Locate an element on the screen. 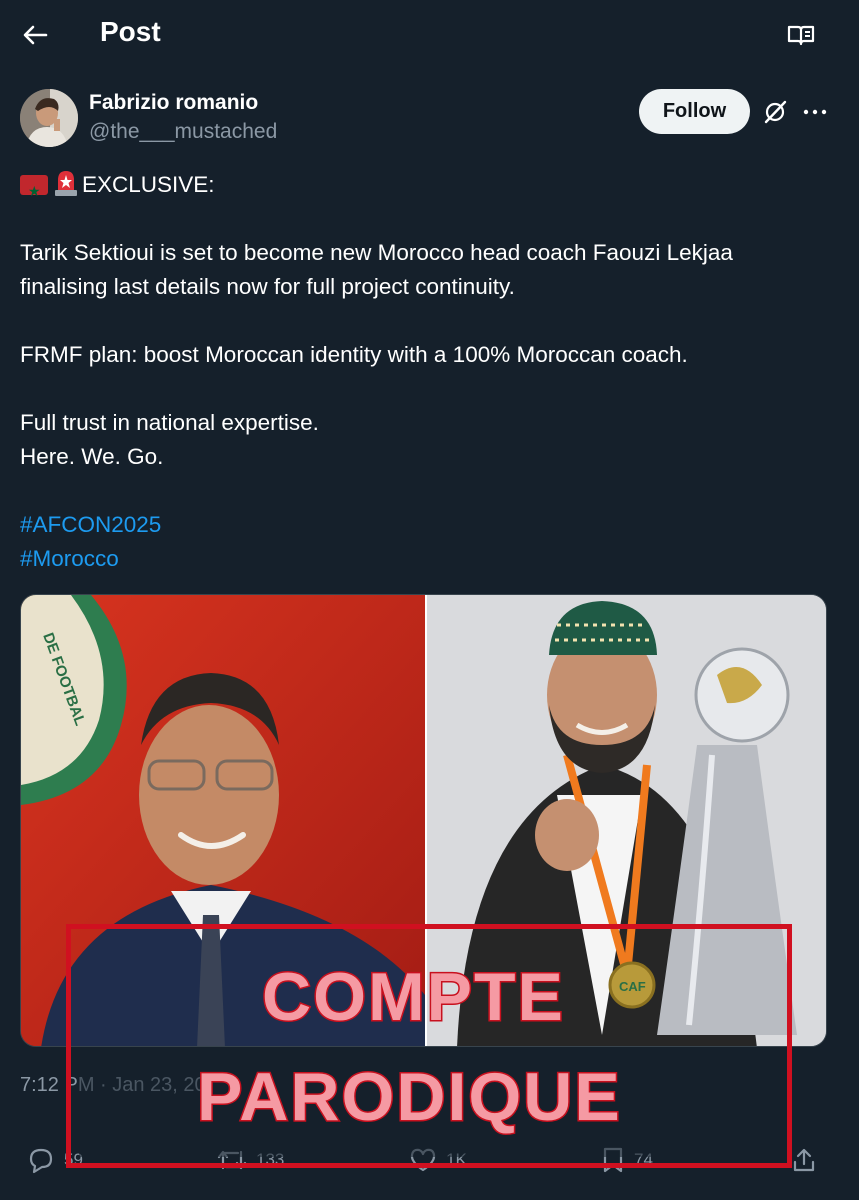 This screenshot has height=1200, width=859. avatar-photo is located at coordinates (49, 118).